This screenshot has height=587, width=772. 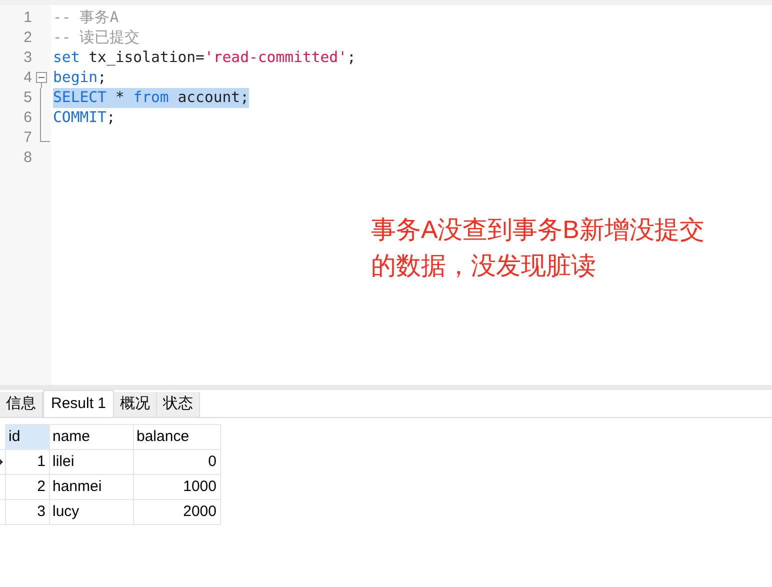 What do you see at coordinates (27, 512) in the screenshot?
I see `table-cell: 3` at bounding box center [27, 512].